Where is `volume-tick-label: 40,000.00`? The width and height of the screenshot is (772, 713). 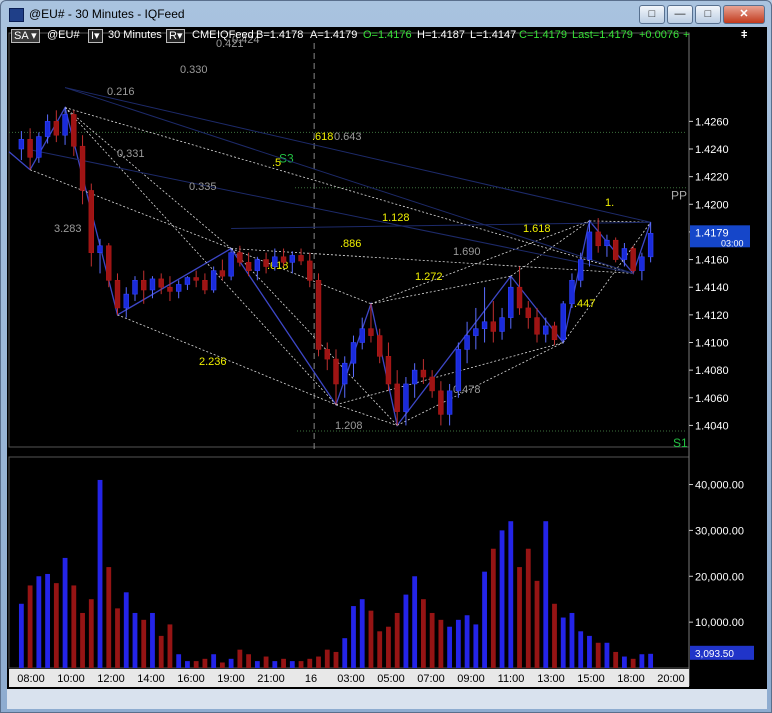
volume-tick-label: 40,000.00 is located at coordinates (719, 486).